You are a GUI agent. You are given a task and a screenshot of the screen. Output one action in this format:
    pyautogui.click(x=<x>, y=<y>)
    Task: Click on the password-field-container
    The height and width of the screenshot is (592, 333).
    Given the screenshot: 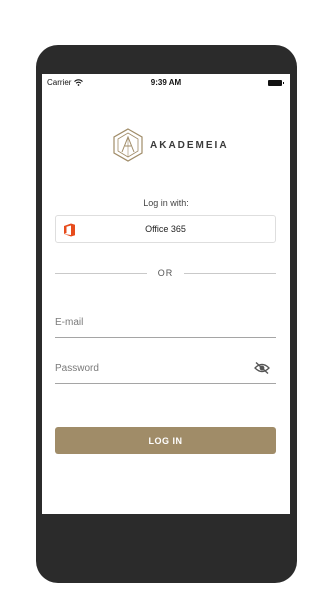 What is the action you would take?
    pyautogui.click(x=165, y=370)
    